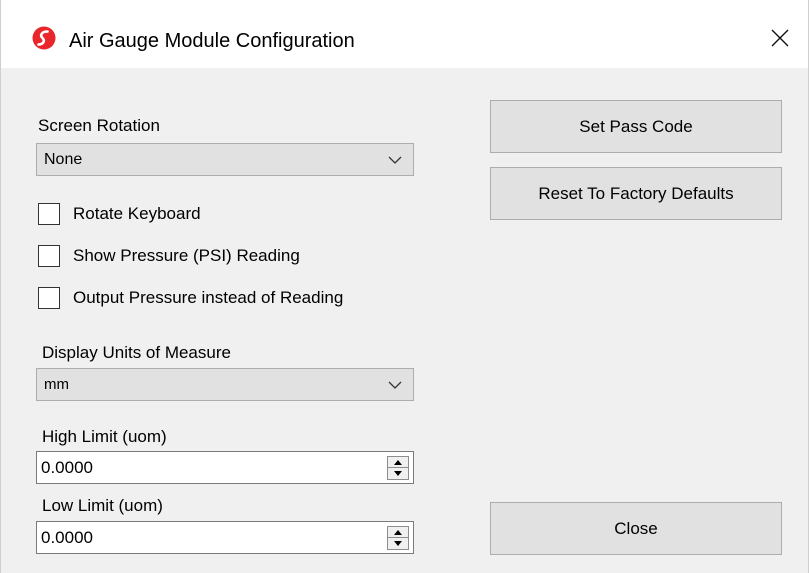 The height and width of the screenshot is (573, 809). Describe the element at coordinates (67, 467) in the screenshot. I see `high-limit-value: 0.0000` at that location.